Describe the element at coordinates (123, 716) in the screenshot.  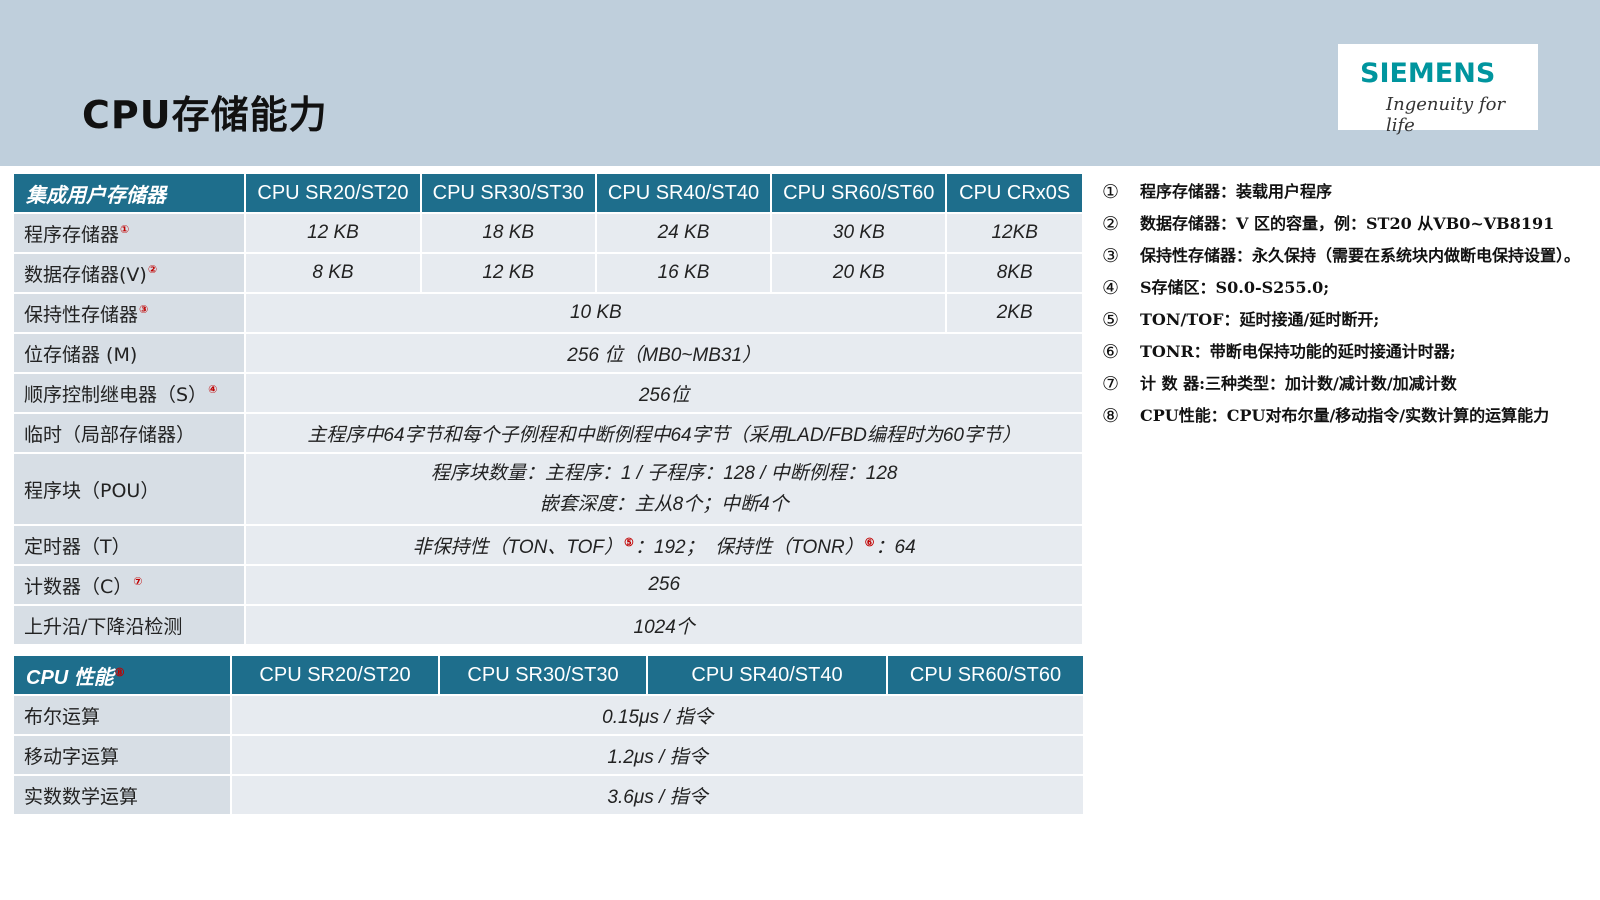
I see `row-label: 布尔运算` at that location.